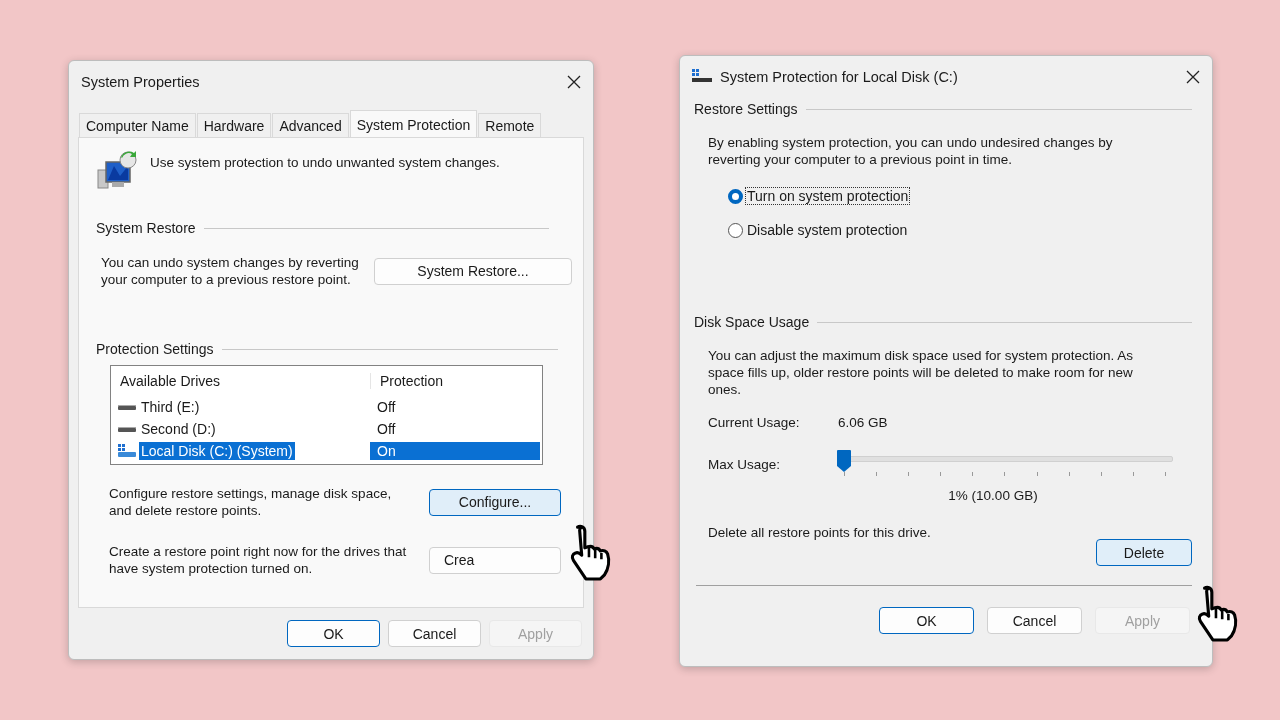 Image resolution: width=1280 pixels, height=720 pixels. I want to click on drive-name: Second (D:), so click(178, 429).